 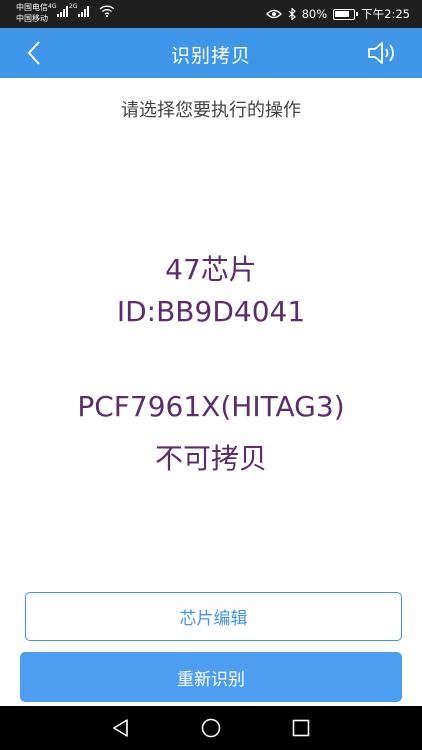 What do you see at coordinates (73, 6) in the screenshot?
I see `network-2-label: 2G` at bounding box center [73, 6].